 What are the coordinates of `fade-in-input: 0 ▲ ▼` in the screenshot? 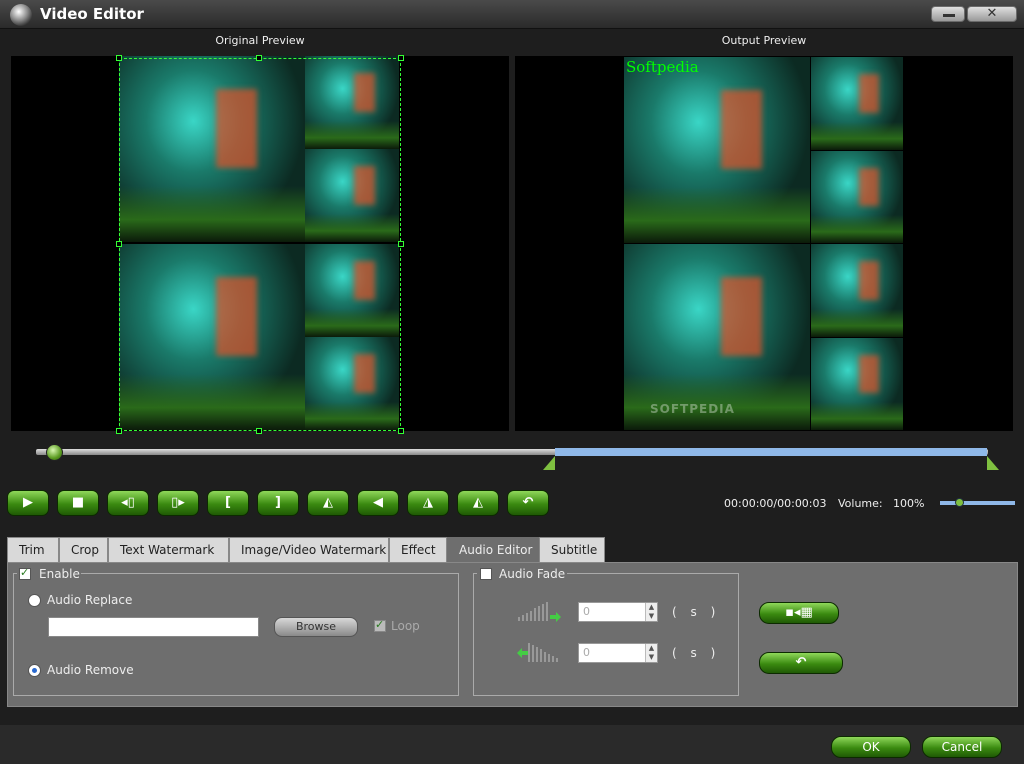 It's located at (618, 612).